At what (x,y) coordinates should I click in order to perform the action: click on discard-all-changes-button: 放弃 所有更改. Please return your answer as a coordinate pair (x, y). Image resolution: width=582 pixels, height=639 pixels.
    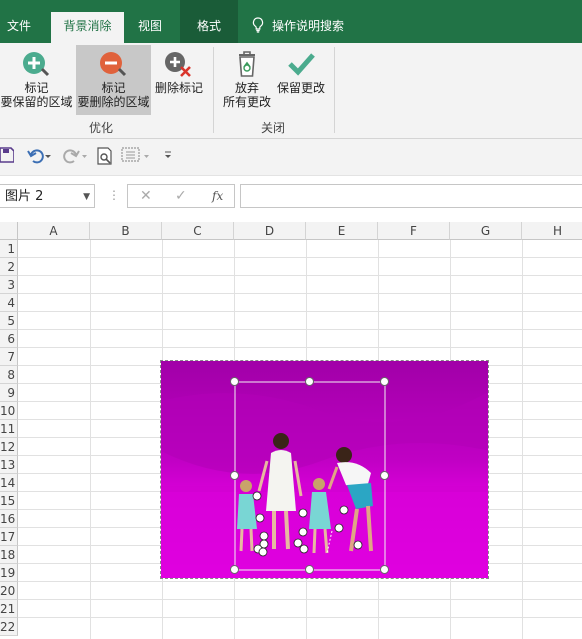
    Looking at the image, I should click on (247, 80).